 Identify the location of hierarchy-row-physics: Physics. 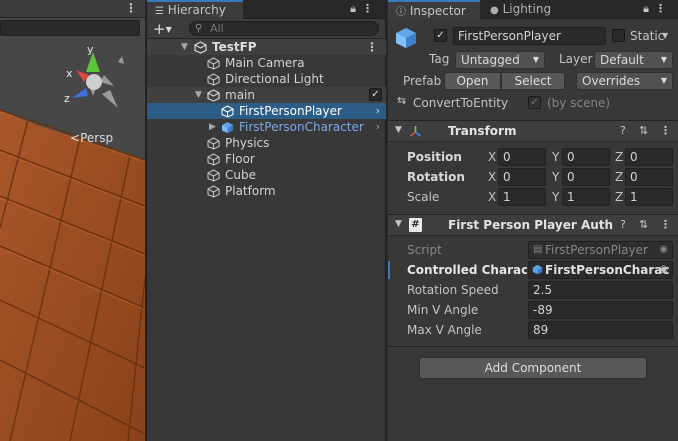
(266, 143).